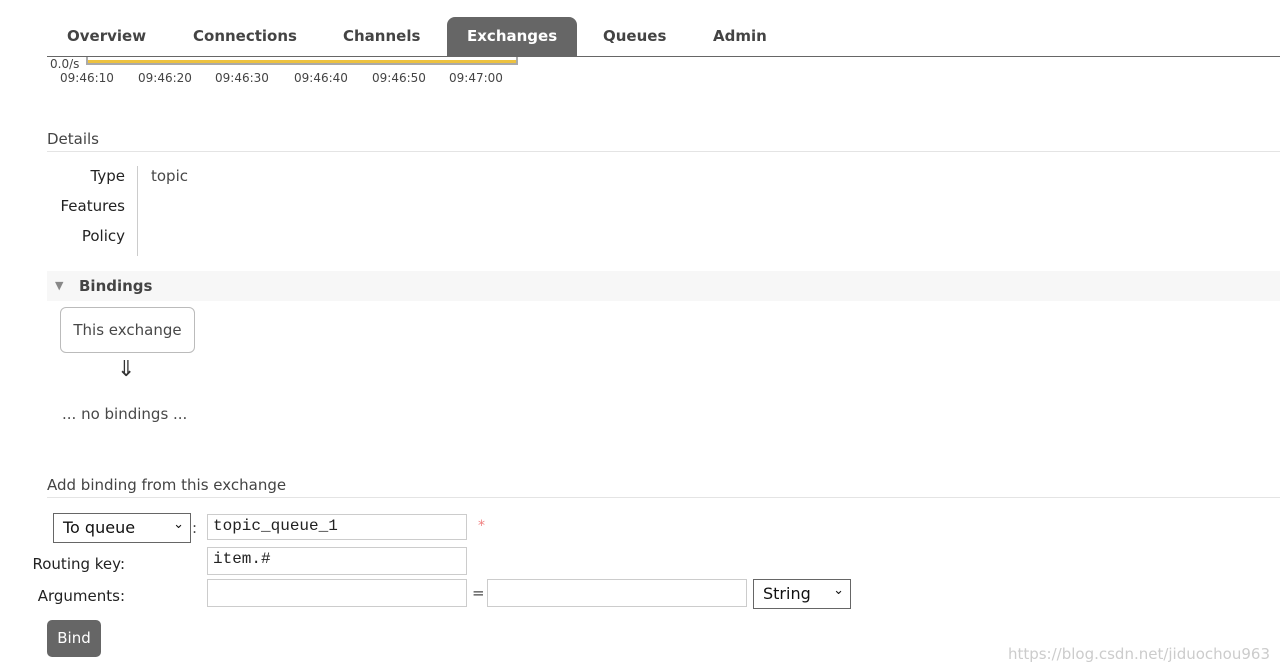  I want to click on policy-label: Policy, so click(103, 236).